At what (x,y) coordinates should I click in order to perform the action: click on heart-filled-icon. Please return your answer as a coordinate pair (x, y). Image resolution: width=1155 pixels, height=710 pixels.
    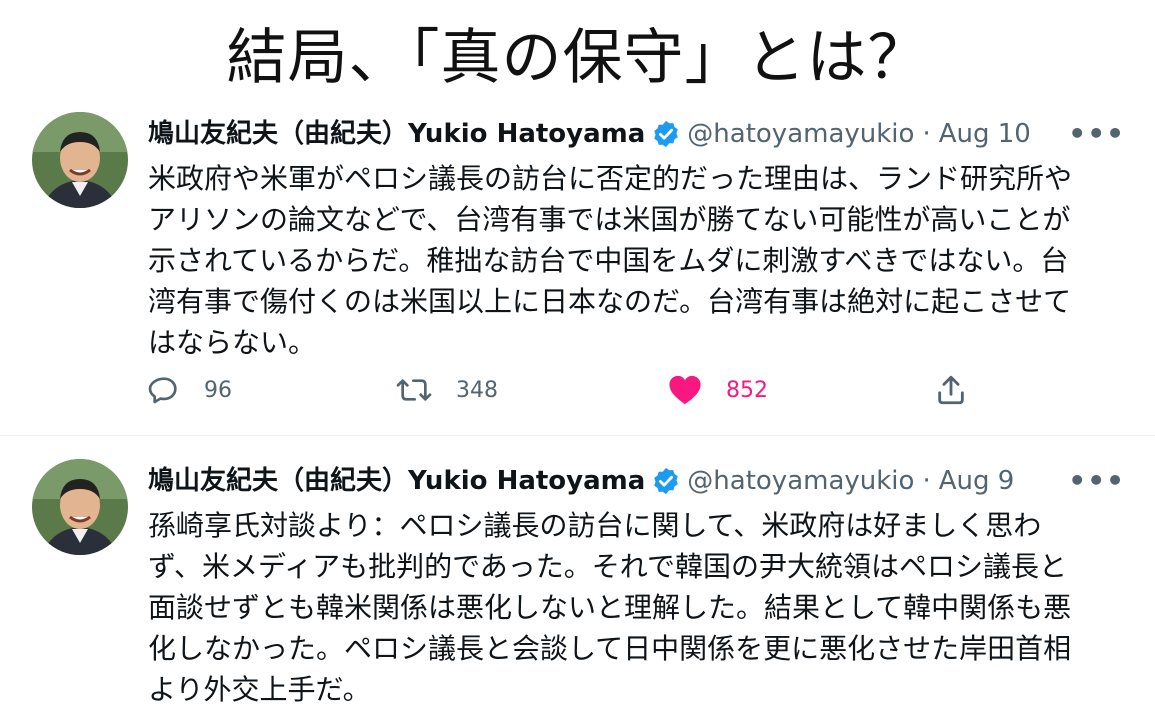
    Looking at the image, I should click on (685, 390).